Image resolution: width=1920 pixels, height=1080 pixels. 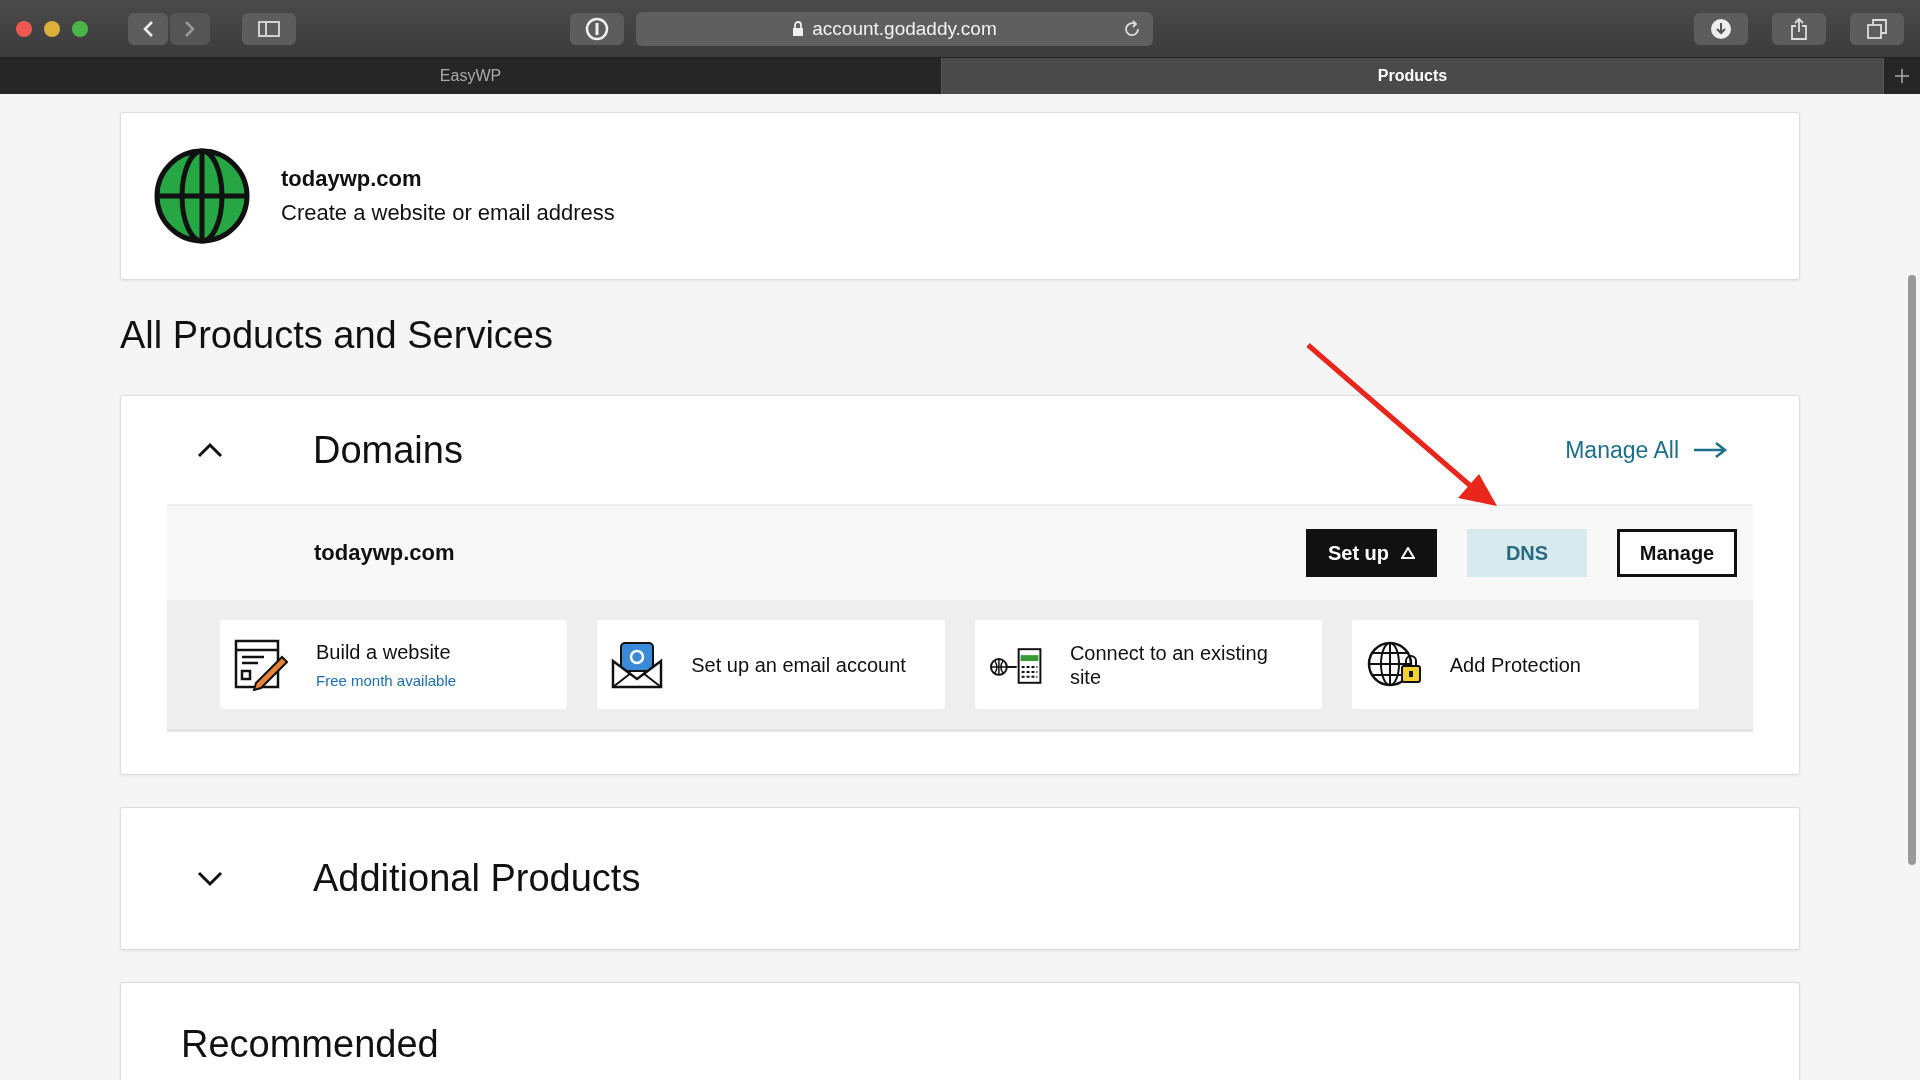 I want to click on chevron-left-icon, so click(x=148, y=28).